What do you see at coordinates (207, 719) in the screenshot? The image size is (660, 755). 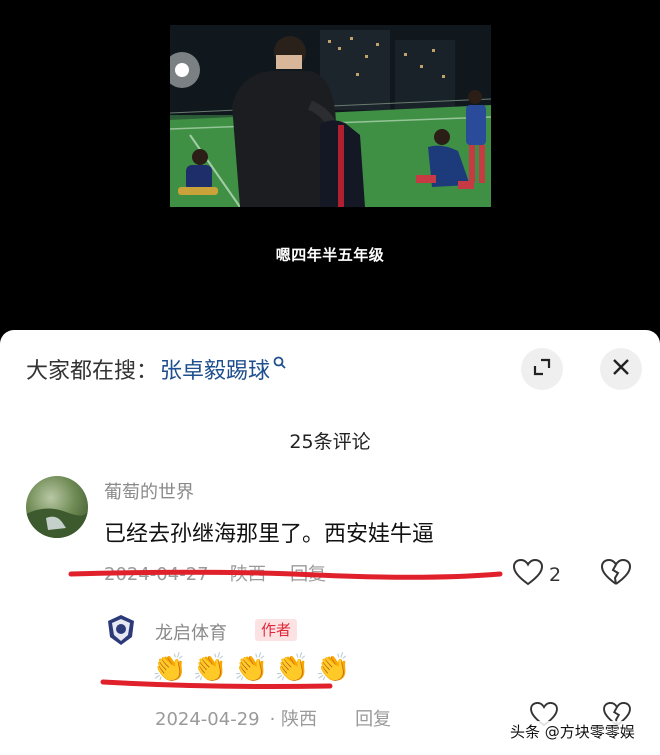 I see `reply-date: 2024-04-29` at bounding box center [207, 719].